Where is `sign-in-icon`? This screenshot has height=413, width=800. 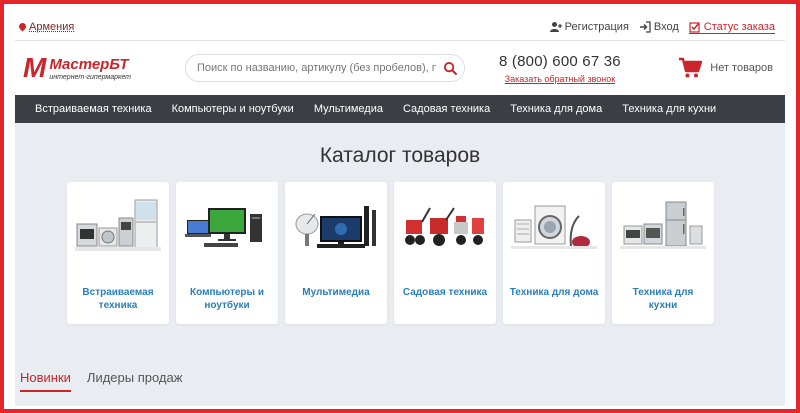 sign-in-icon is located at coordinates (645, 27).